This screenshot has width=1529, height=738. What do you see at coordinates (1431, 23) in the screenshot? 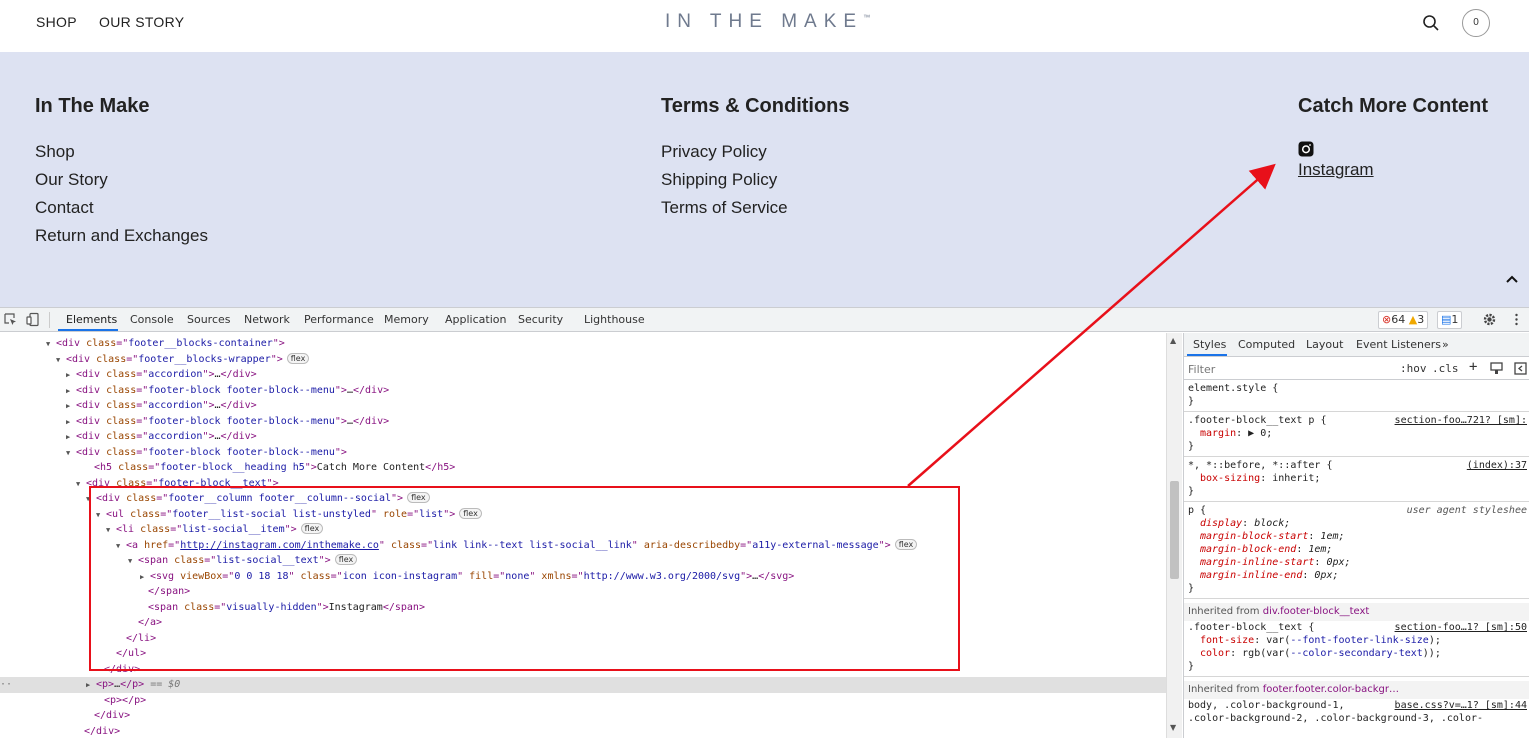
I see `search-icon` at bounding box center [1431, 23].